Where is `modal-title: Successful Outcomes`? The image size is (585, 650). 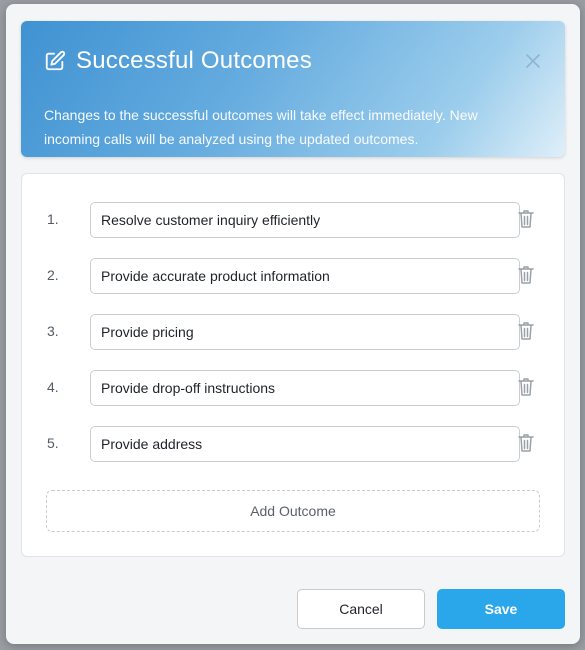
modal-title: Successful Outcomes is located at coordinates (194, 60).